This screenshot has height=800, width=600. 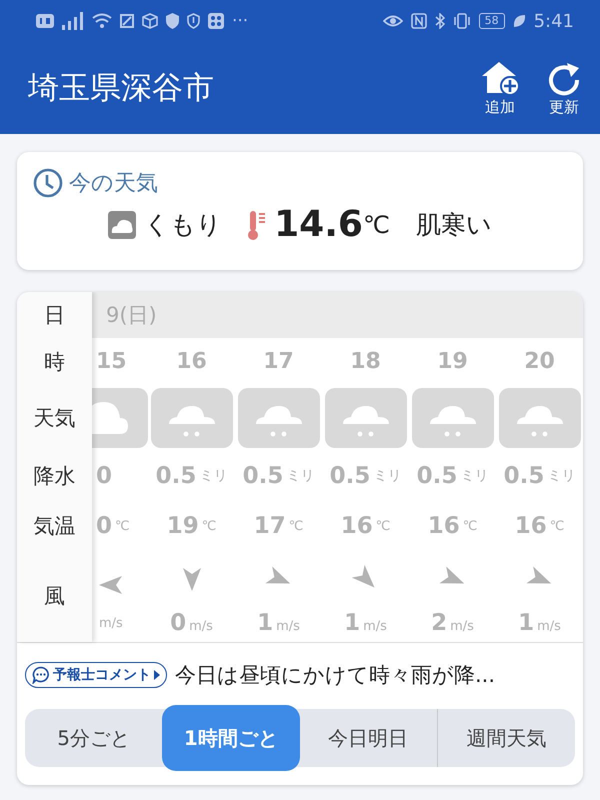 I want to click on temperature-value: 19, so click(x=182, y=526).